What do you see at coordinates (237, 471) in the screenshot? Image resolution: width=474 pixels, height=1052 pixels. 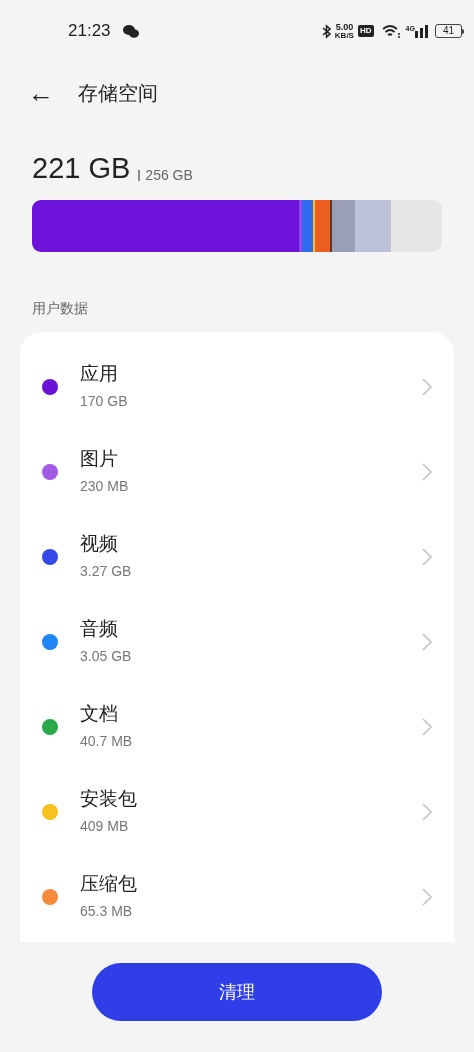 I see `category-row: 图片 230 MB` at bounding box center [237, 471].